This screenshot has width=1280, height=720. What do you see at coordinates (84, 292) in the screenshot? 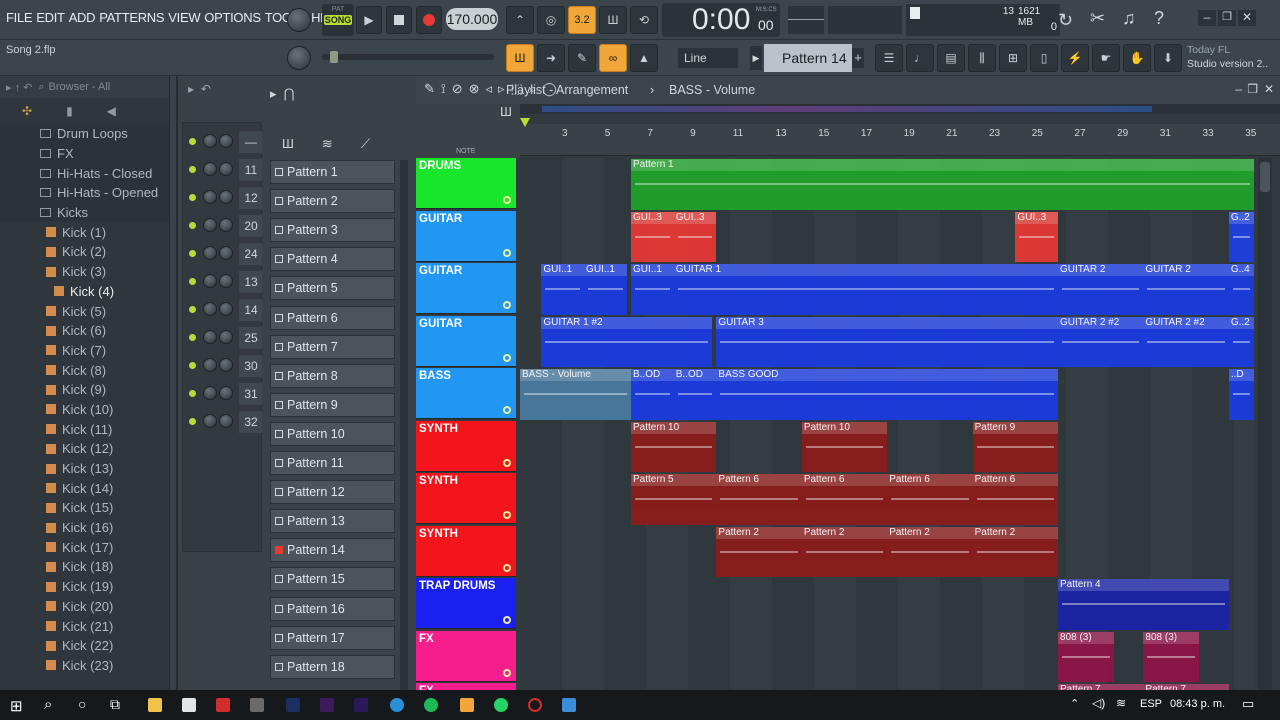
I see `browser-item: Kick (4)` at bounding box center [84, 292].